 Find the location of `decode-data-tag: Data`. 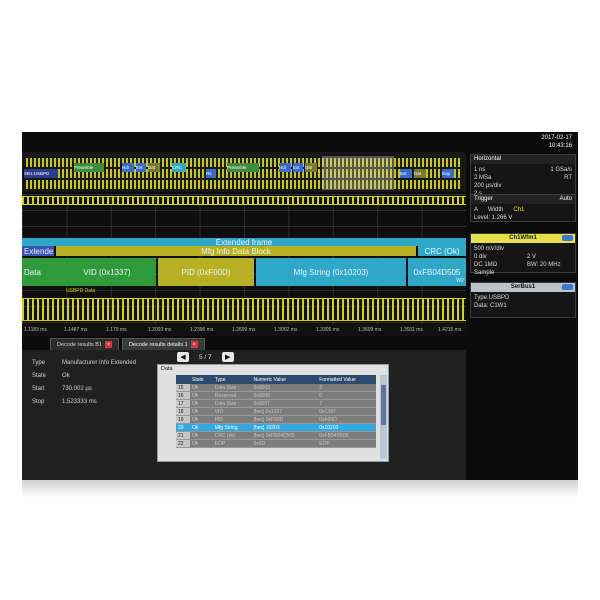

decode-data-tag: Data is located at coordinates (40, 272).